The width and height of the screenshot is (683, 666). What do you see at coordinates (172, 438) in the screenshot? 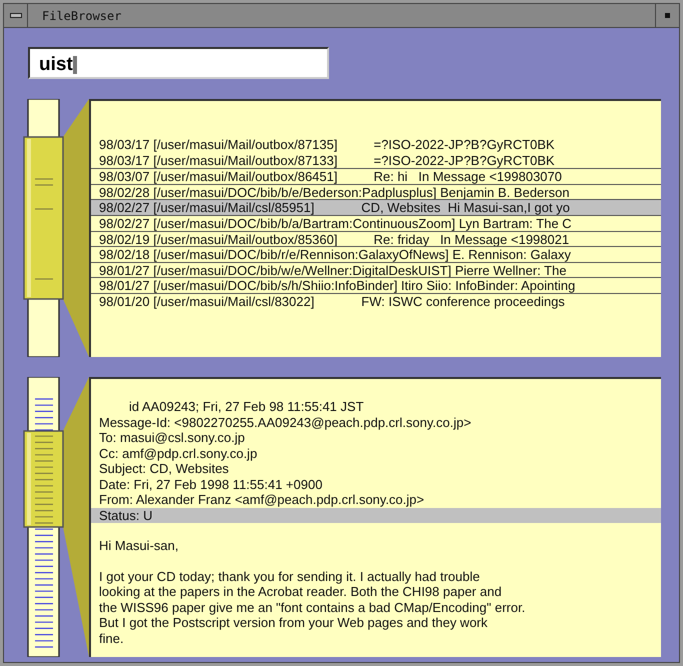
I see `header-line: To: masui@csl.sony.co.jp` at bounding box center [172, 438].